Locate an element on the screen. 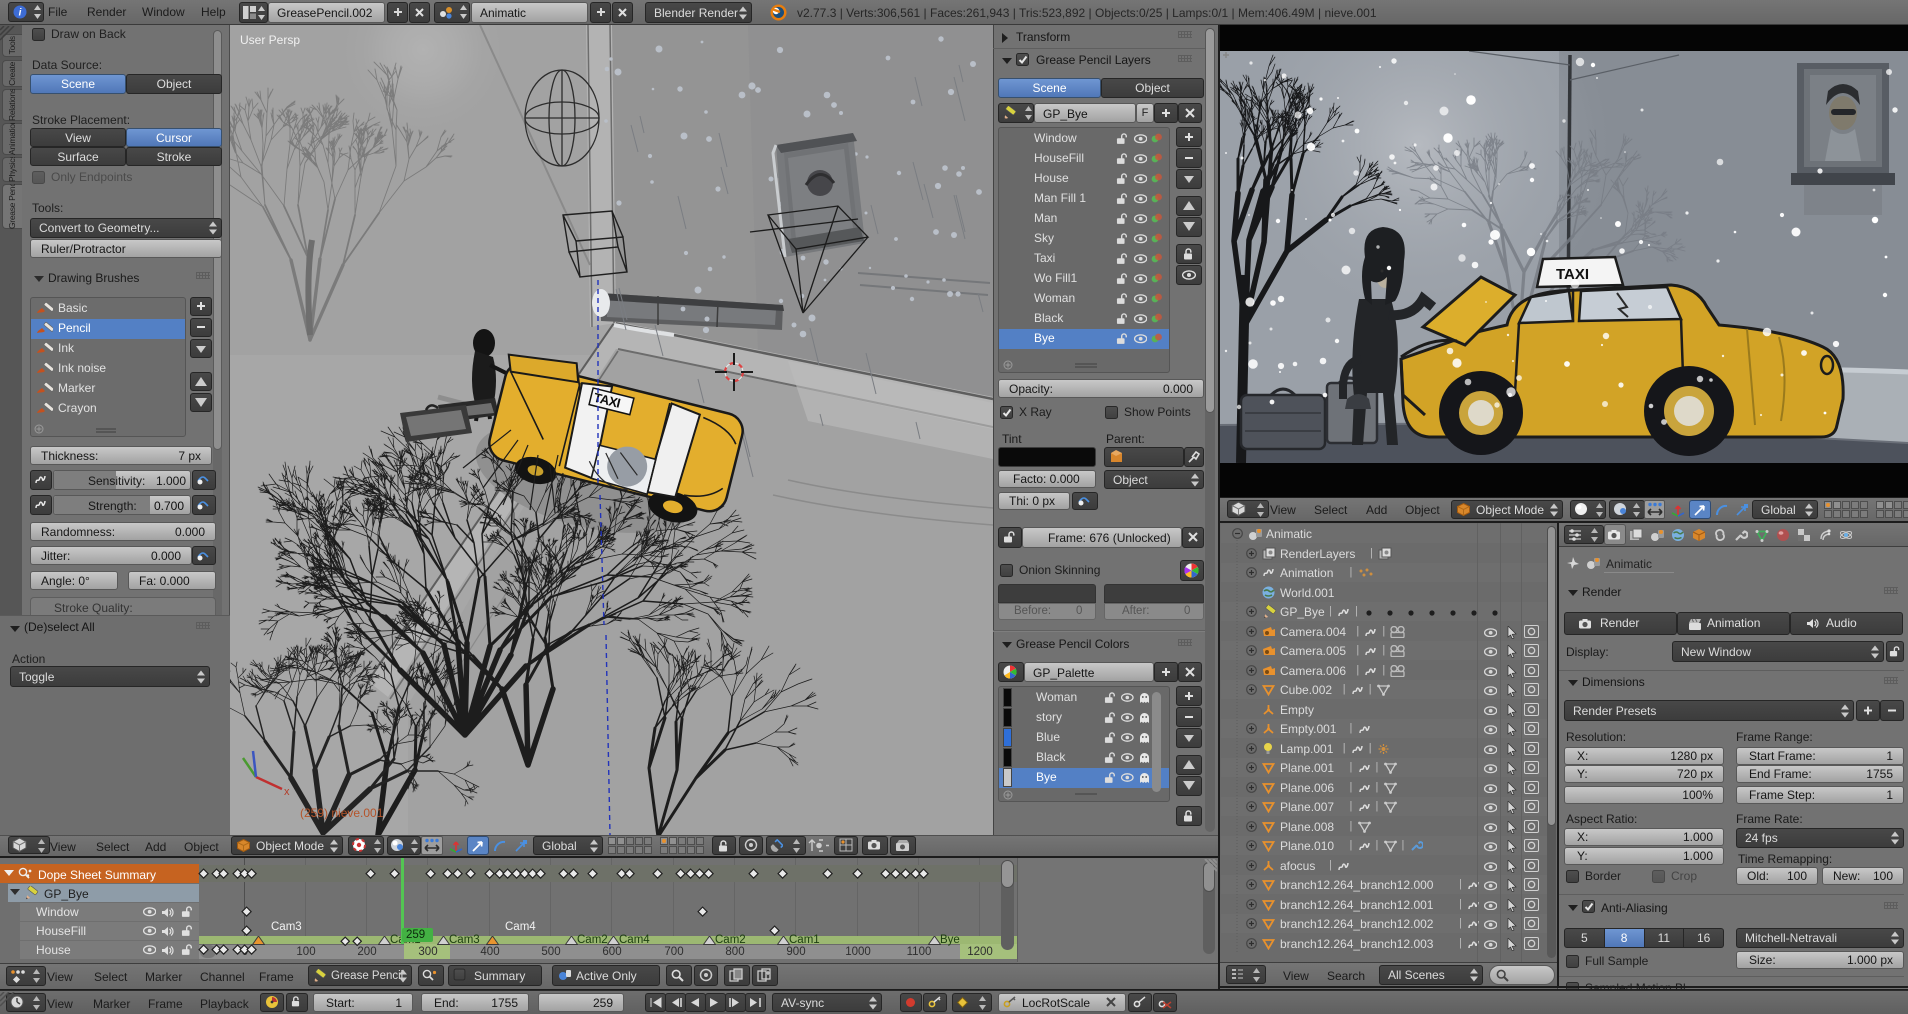  svg-text: i is located at coordinates (20, 13).